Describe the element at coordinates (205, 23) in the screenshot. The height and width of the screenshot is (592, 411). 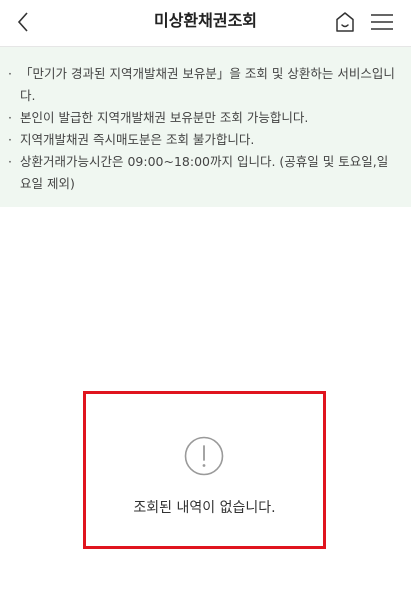
I see `app-header: 미상환채권조회` at that location.